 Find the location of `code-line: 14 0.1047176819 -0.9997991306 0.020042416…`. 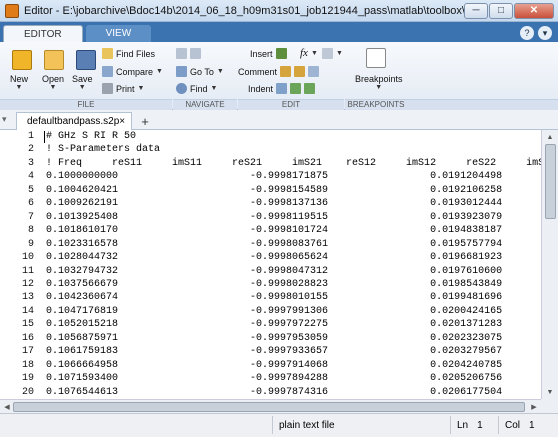

code-line: 14 0.1047176819 -0.9997991306 0.020042416… is located at coordinates (270, 312).